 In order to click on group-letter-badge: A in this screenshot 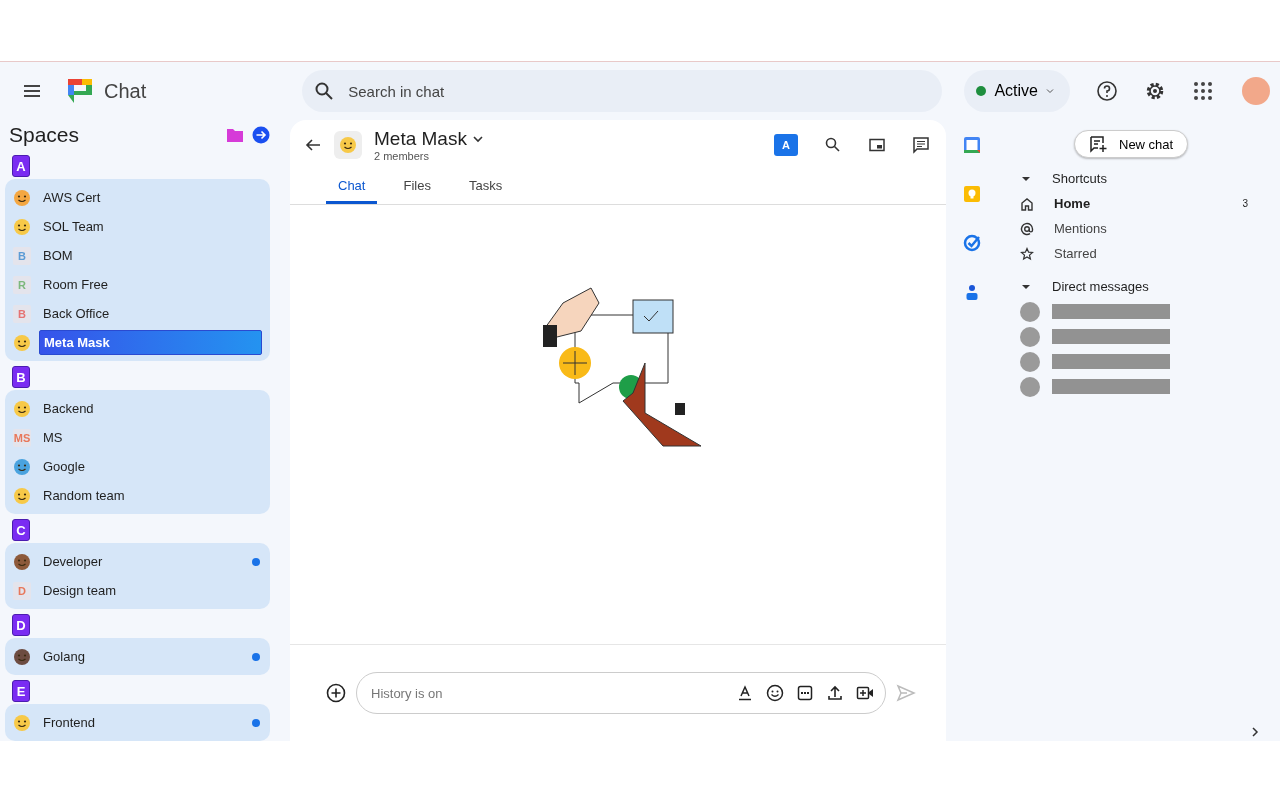, I will do `click(21, 166)`.